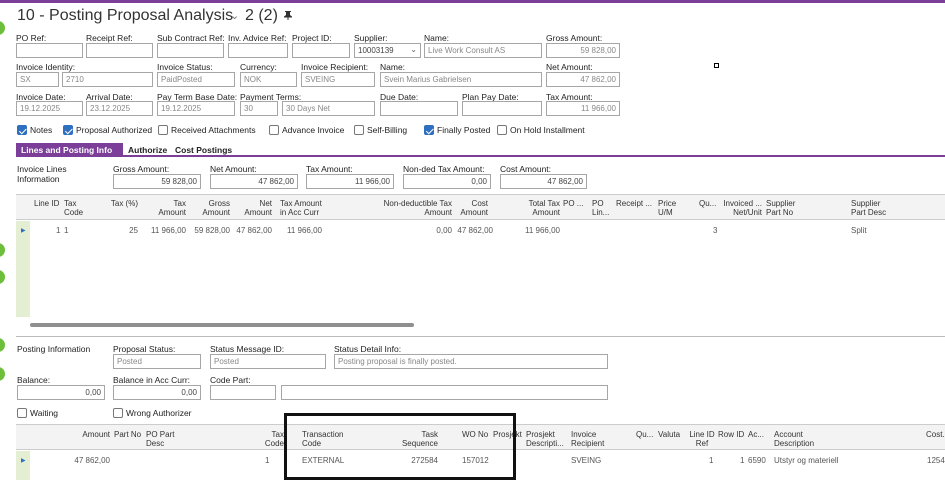 This screenshot has height=480, width=945. Describe the element at coordinates (268, 79) in the screenshot. I see `currency-field: NOK` at that location.